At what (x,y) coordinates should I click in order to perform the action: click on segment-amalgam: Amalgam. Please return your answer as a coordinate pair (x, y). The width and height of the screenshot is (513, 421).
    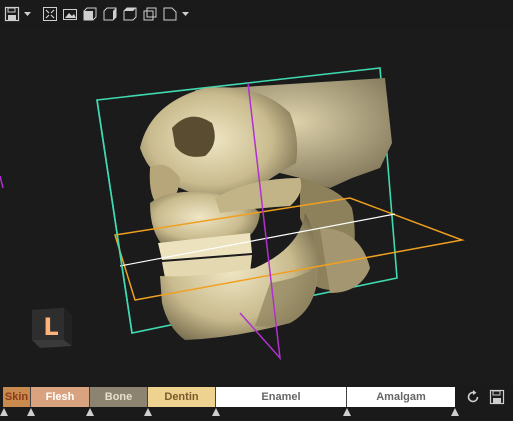
    Looking at the image, I should click on (401, 397).